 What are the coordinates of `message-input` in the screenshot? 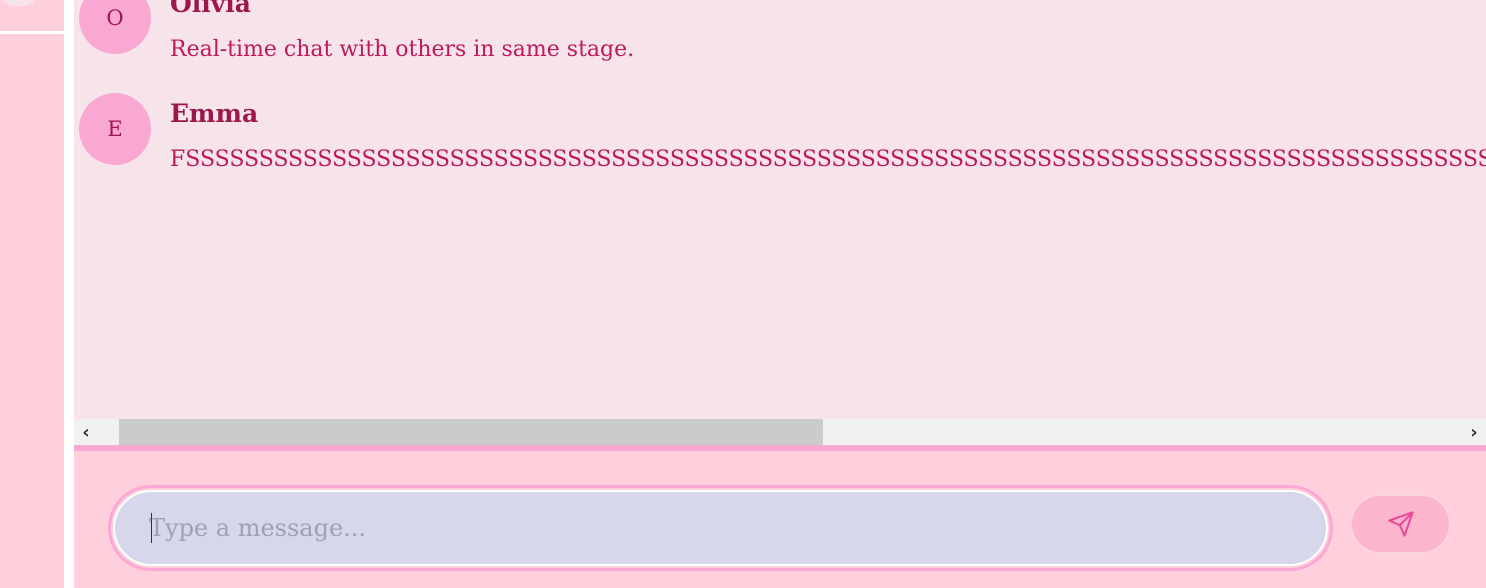 It's located at (720, 528).